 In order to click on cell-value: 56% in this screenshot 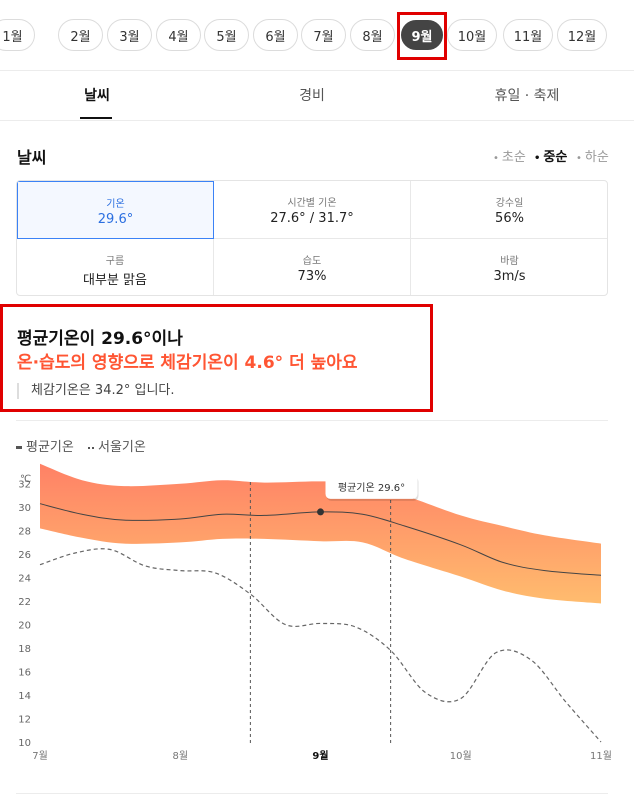, I will do `click(509, 218)`.